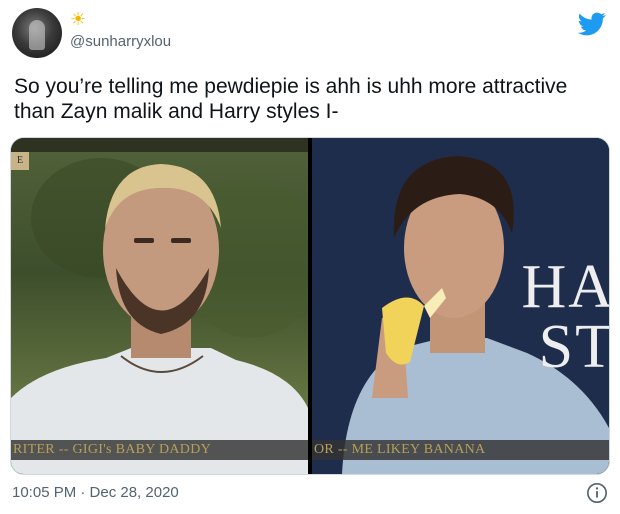 This screenshot has height=514, width=620. I want to click on avatar-figure, so click(37, 35).